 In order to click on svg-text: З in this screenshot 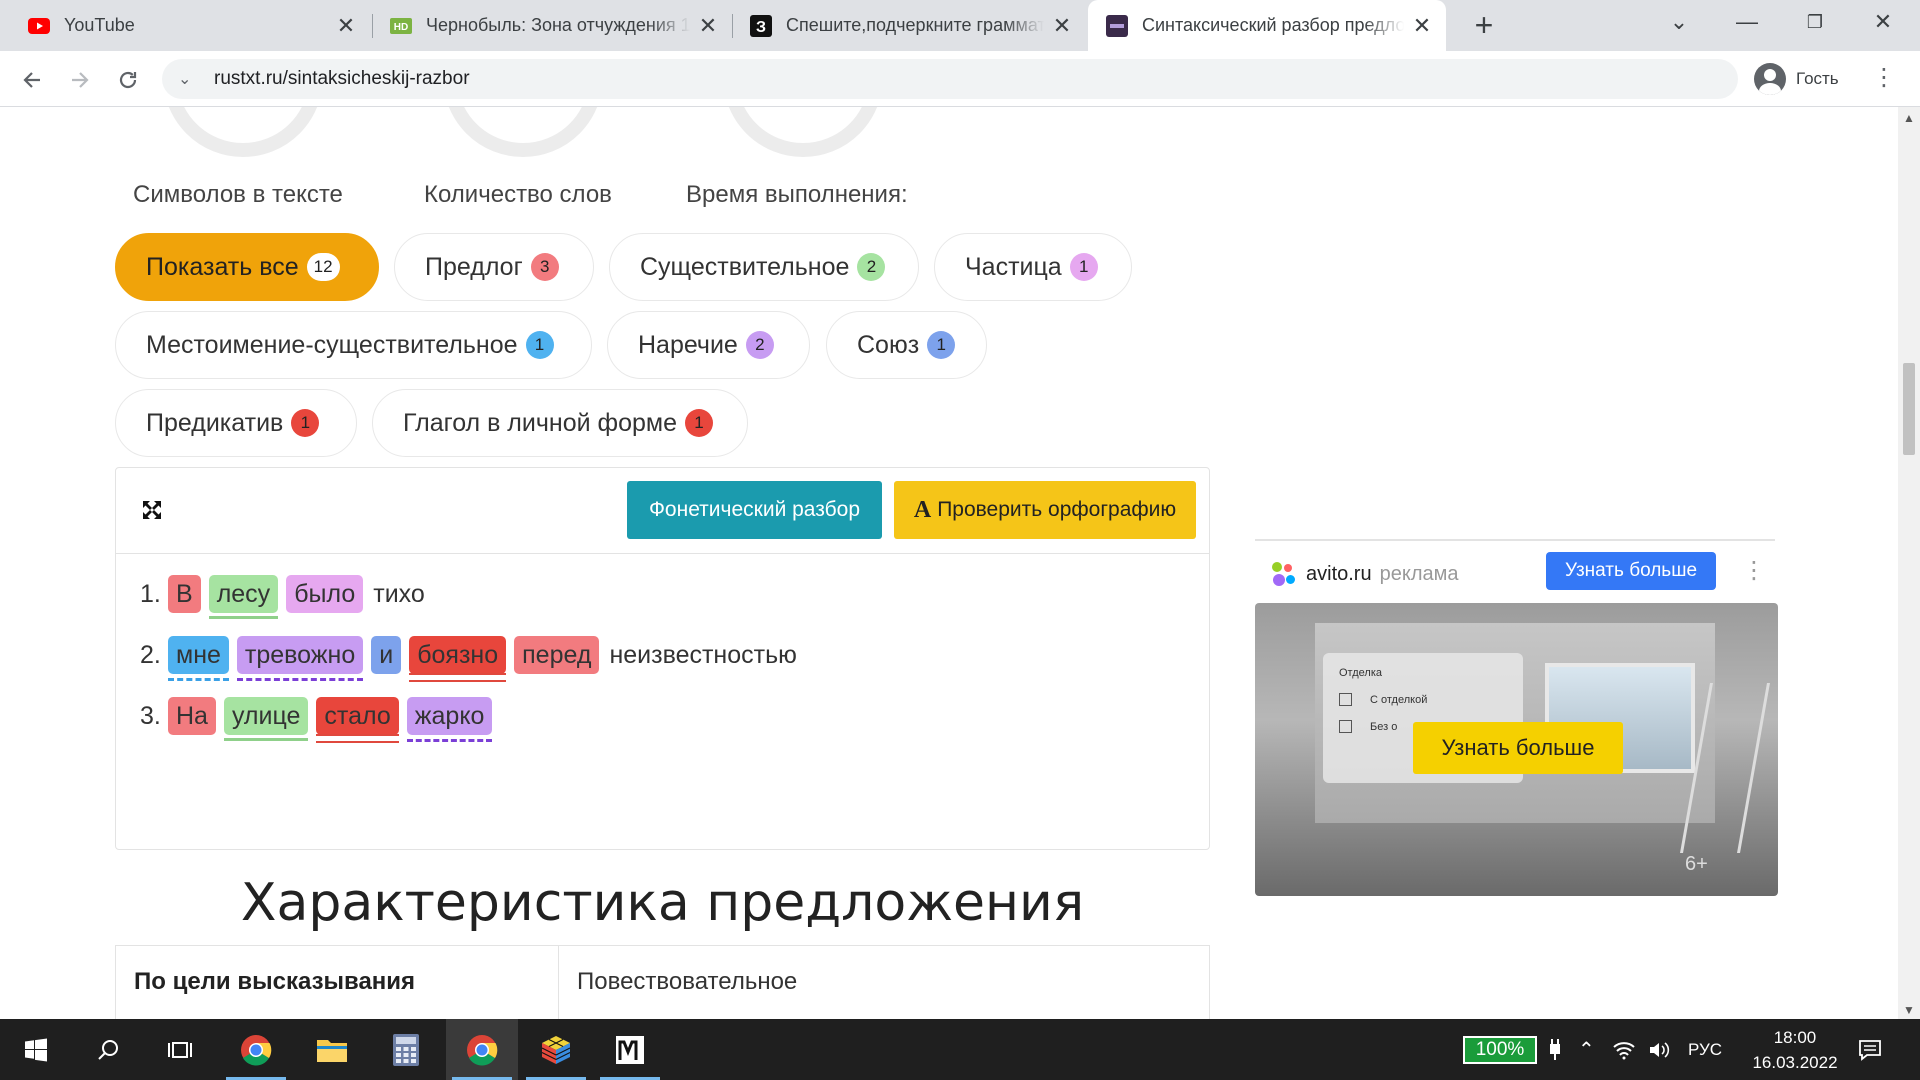, I will do `click(761, 27)`.